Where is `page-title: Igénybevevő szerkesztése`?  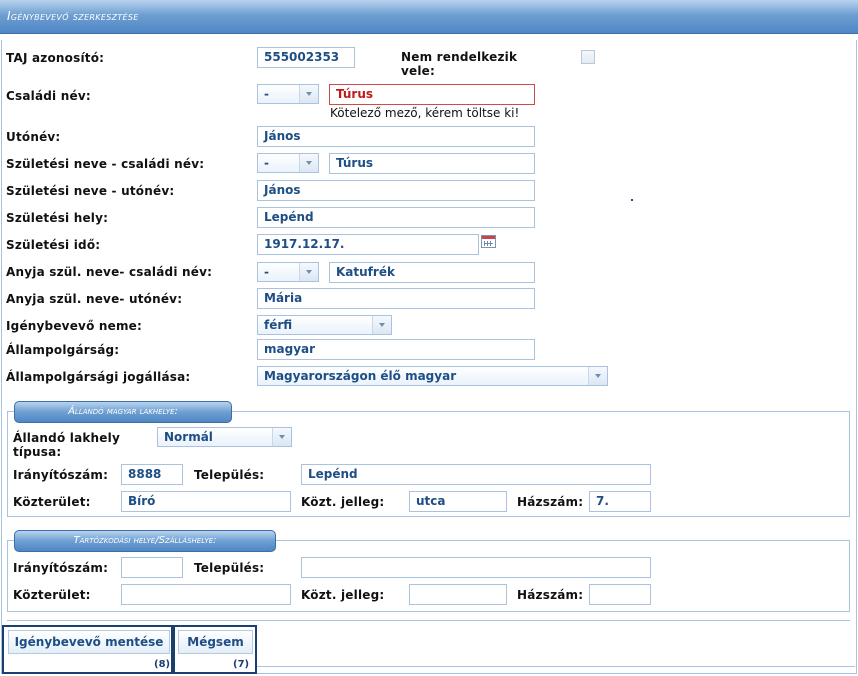
page-title: Igénybevevő szerkesztése is located at coordinates (73, 16).